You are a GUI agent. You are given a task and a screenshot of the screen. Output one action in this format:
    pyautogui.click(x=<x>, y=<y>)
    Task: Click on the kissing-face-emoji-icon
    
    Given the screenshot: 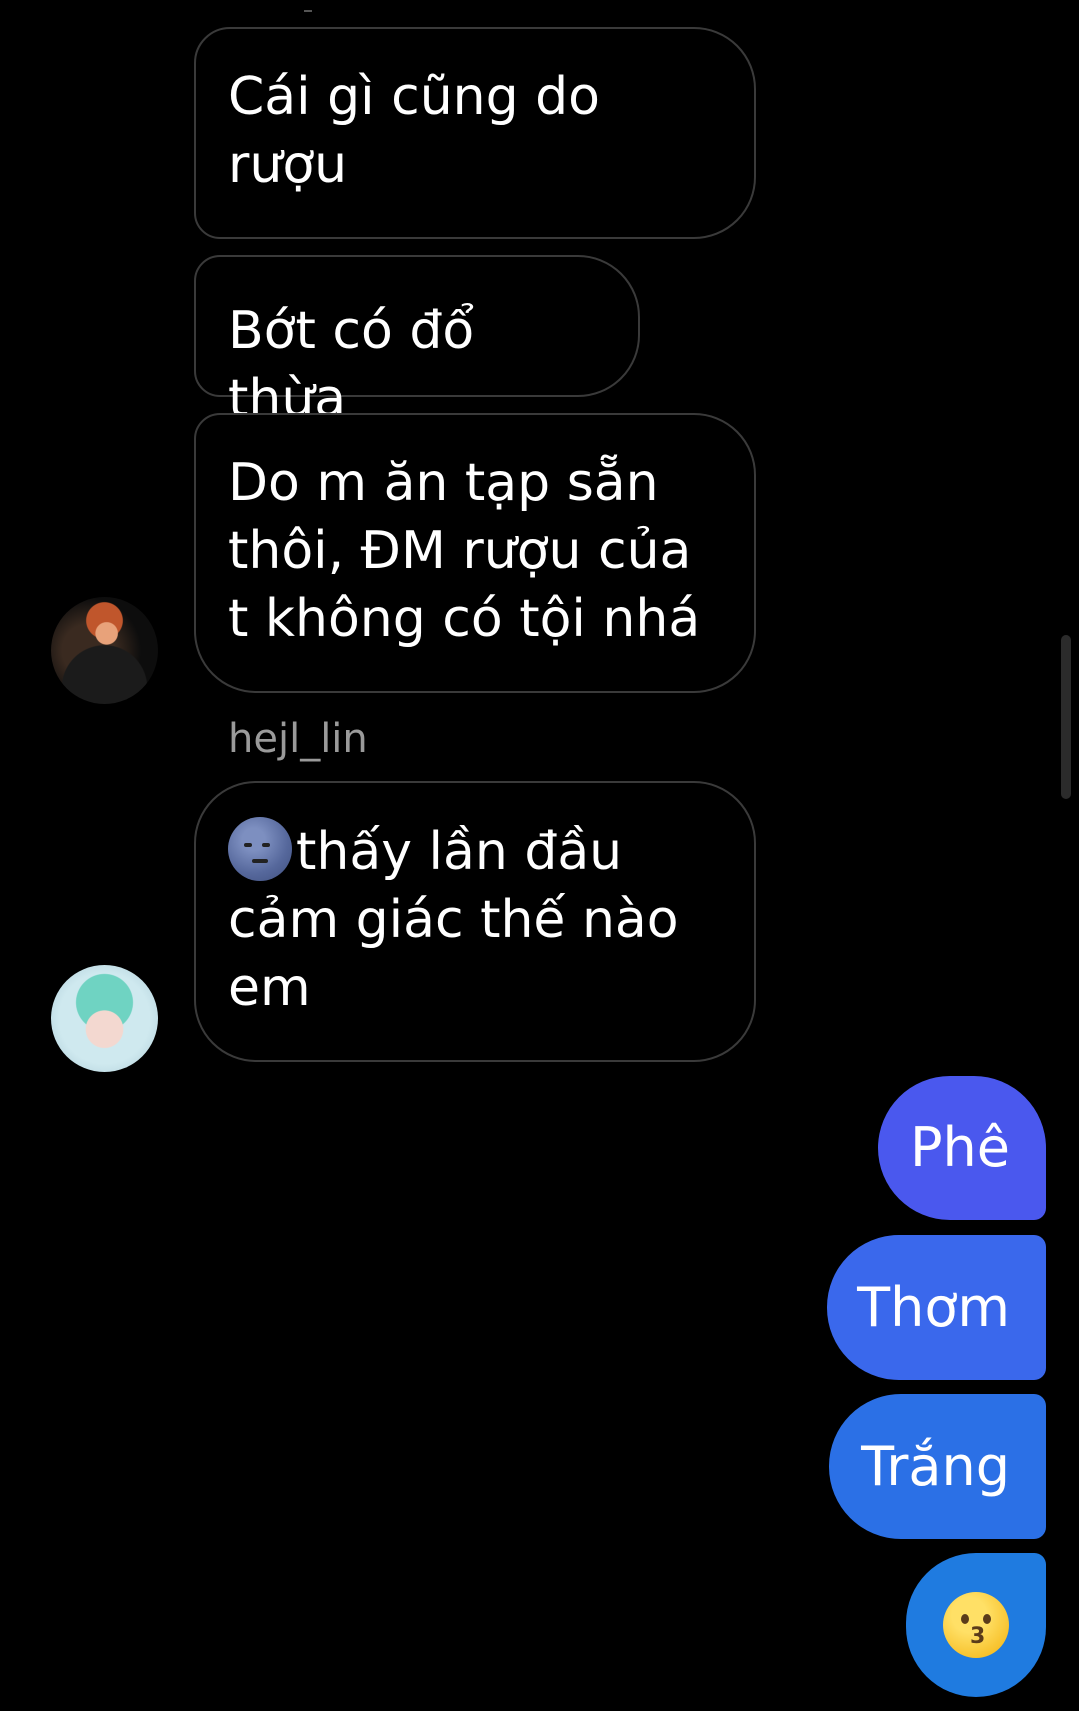 What is the action you would take?
    pyautogui.click(x=976, y=1625)
    